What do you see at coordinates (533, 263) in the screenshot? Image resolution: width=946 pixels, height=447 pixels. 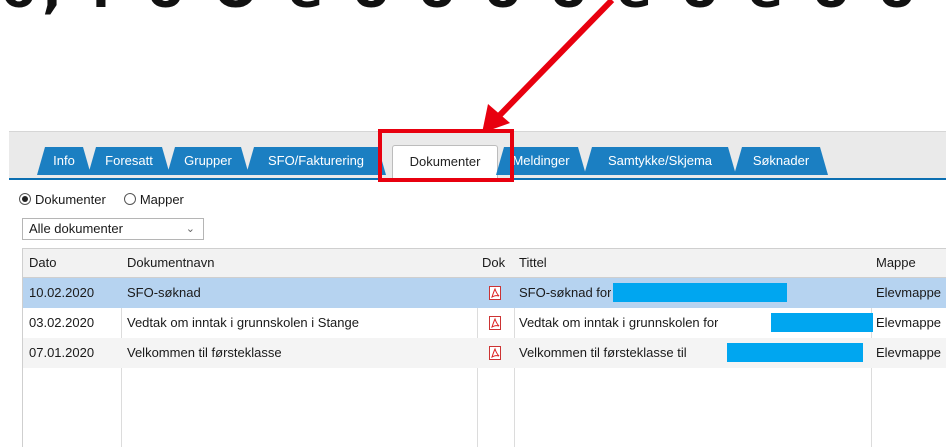 I see `column-header-tittel: Tittel` at bounding box center [533, 263].